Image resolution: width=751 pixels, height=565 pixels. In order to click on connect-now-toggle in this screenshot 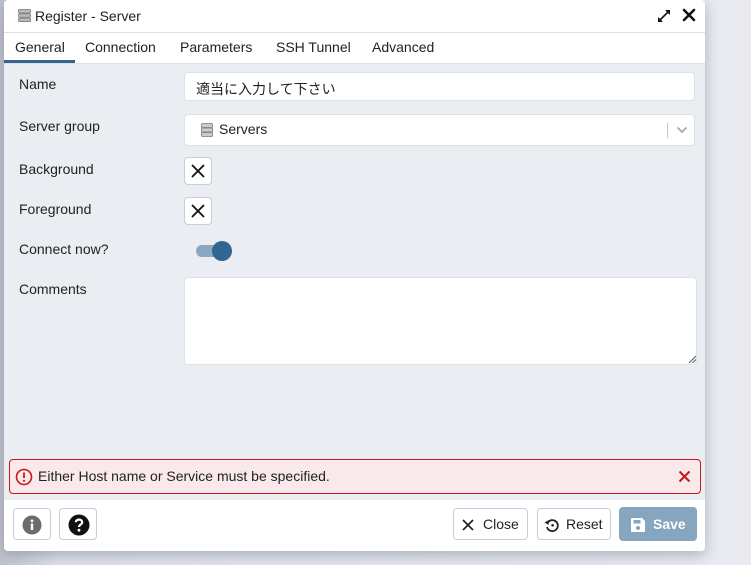, I will do `click(215, 251)`.